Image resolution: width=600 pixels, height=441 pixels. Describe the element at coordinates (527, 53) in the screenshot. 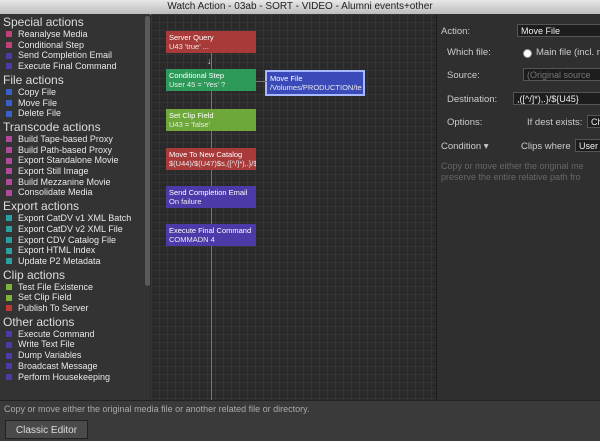

I see `main-file-radio` at that location.